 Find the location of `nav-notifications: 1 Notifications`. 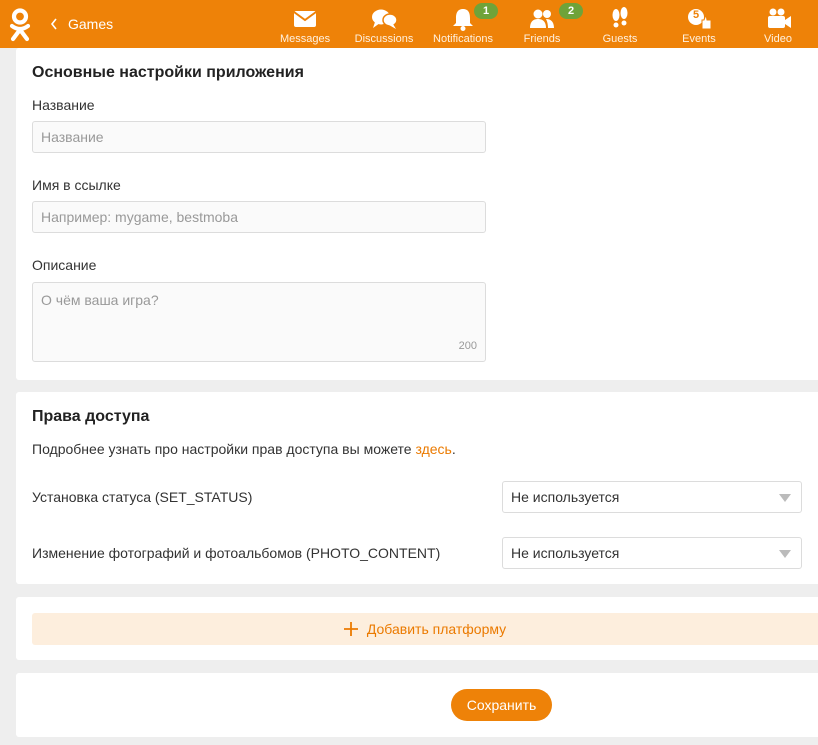

nav-notifications: 1 Notifications is located at coordinates (465, 24).